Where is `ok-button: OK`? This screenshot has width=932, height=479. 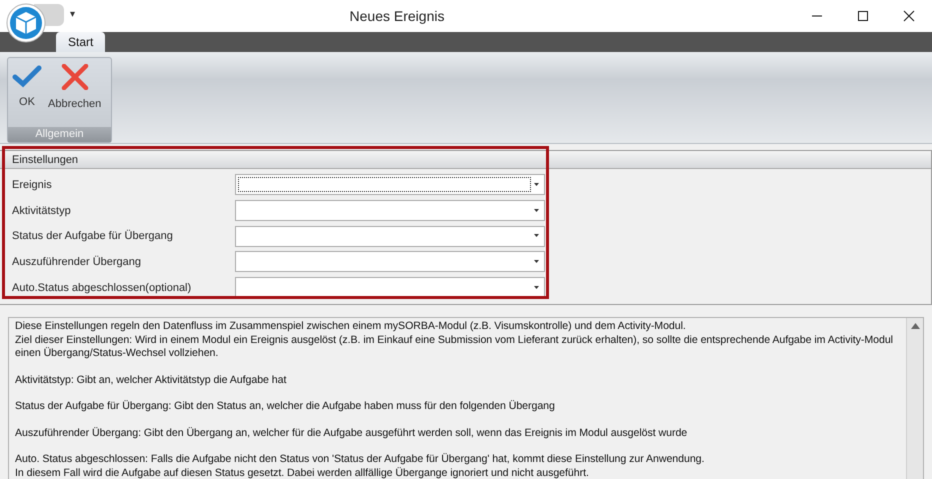
ok-button: OK is located at coordinates (27, 94).